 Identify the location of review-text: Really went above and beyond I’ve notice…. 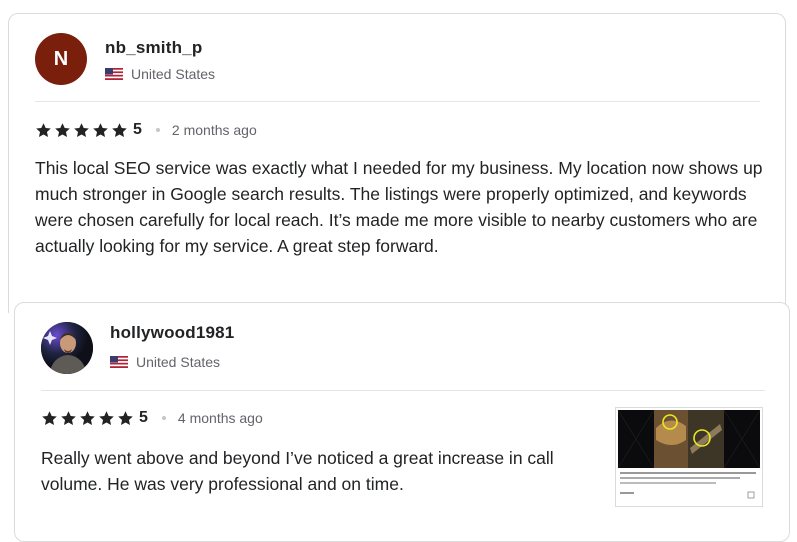
(297, 471).